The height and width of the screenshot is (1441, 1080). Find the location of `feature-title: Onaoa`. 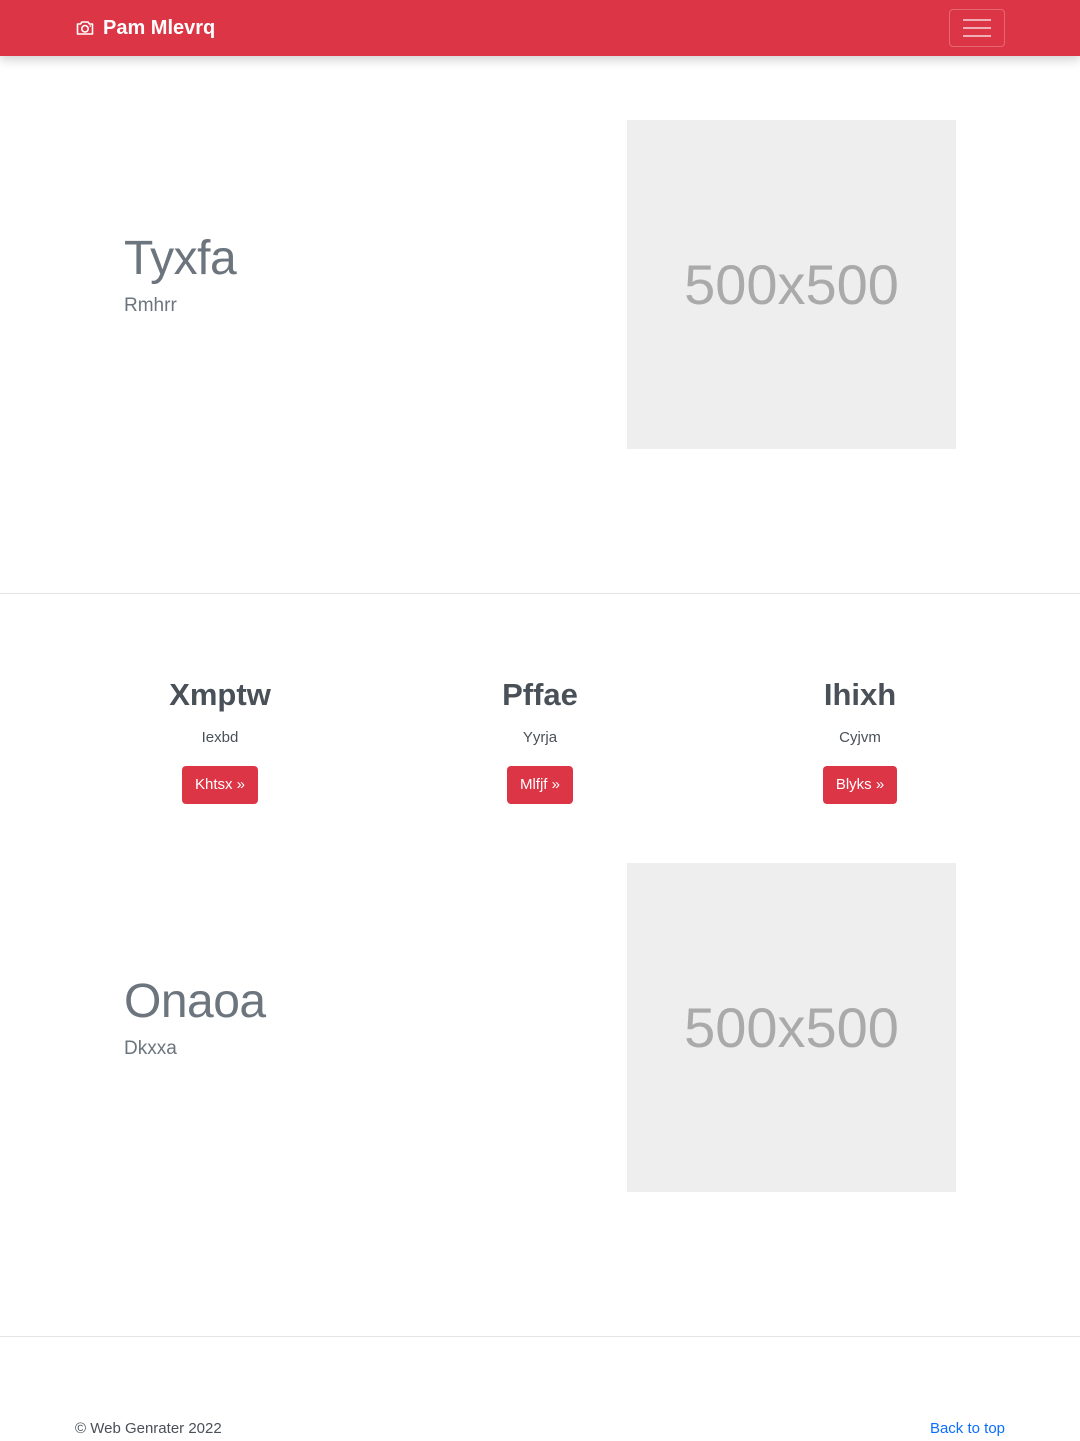

feature-title: Onaoa is located at coordinates (195, 1001).